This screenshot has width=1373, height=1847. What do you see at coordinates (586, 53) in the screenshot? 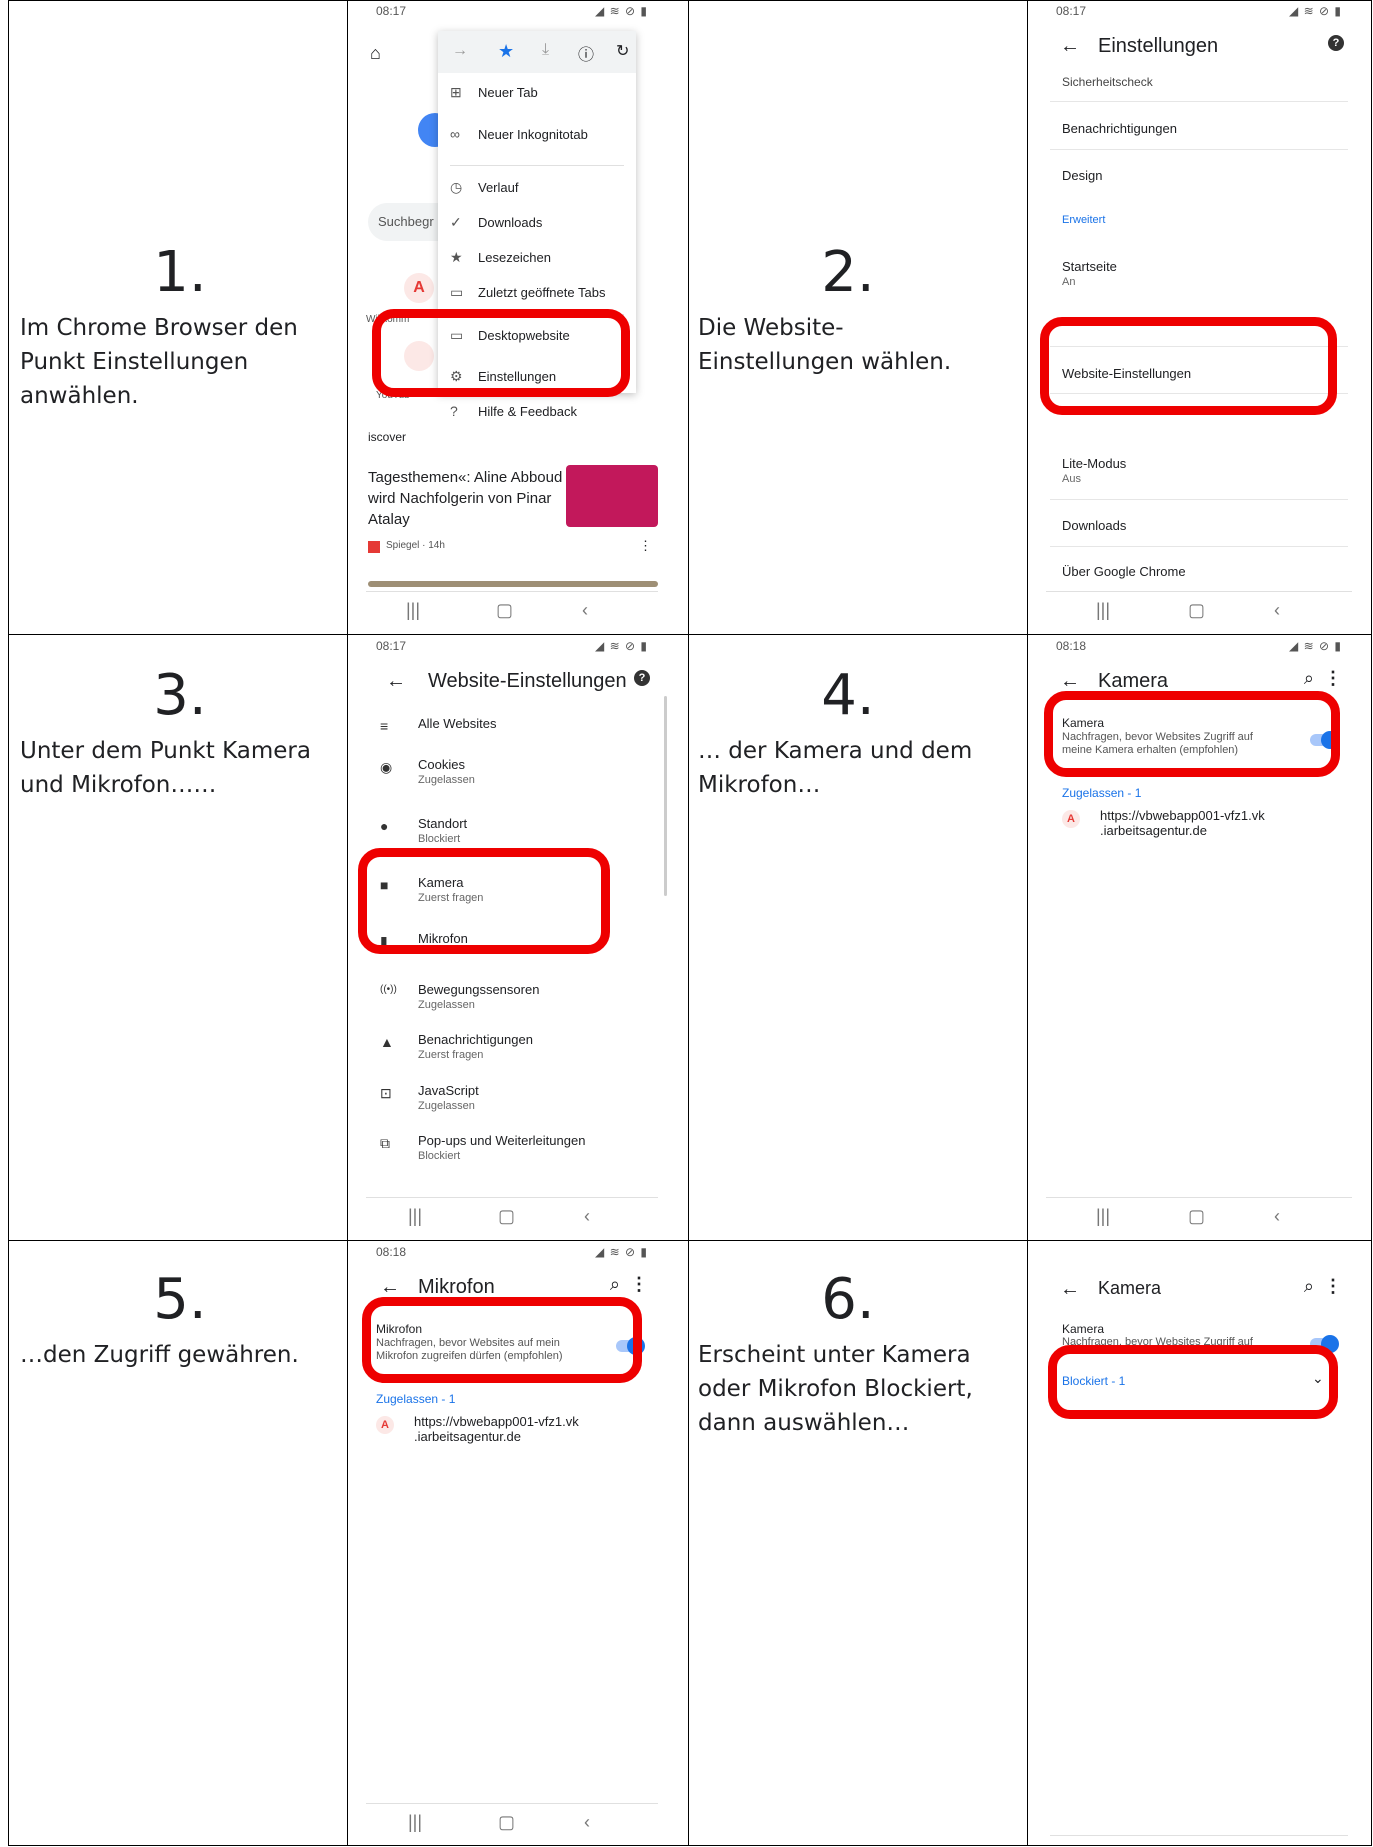
I see `info-icon: ⓘ` at bounding box center [586, 53].